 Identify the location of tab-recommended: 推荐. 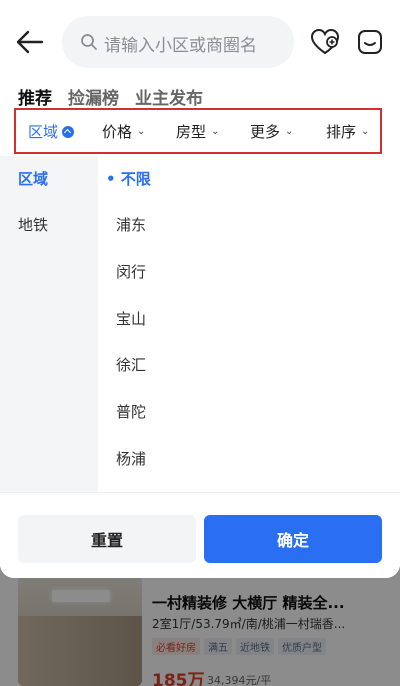
(35, 96).